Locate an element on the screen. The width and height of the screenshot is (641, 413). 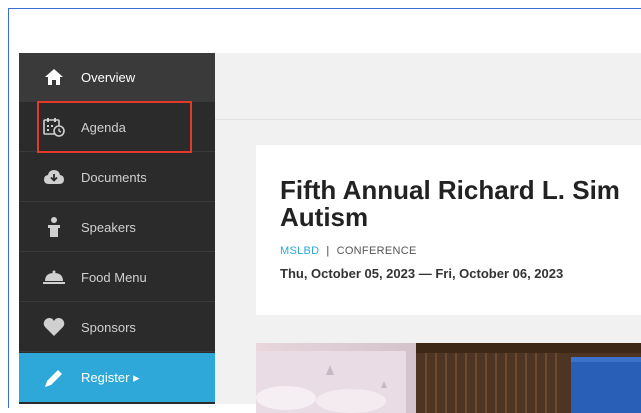
heart-icon is located at coordinates (54, 327).